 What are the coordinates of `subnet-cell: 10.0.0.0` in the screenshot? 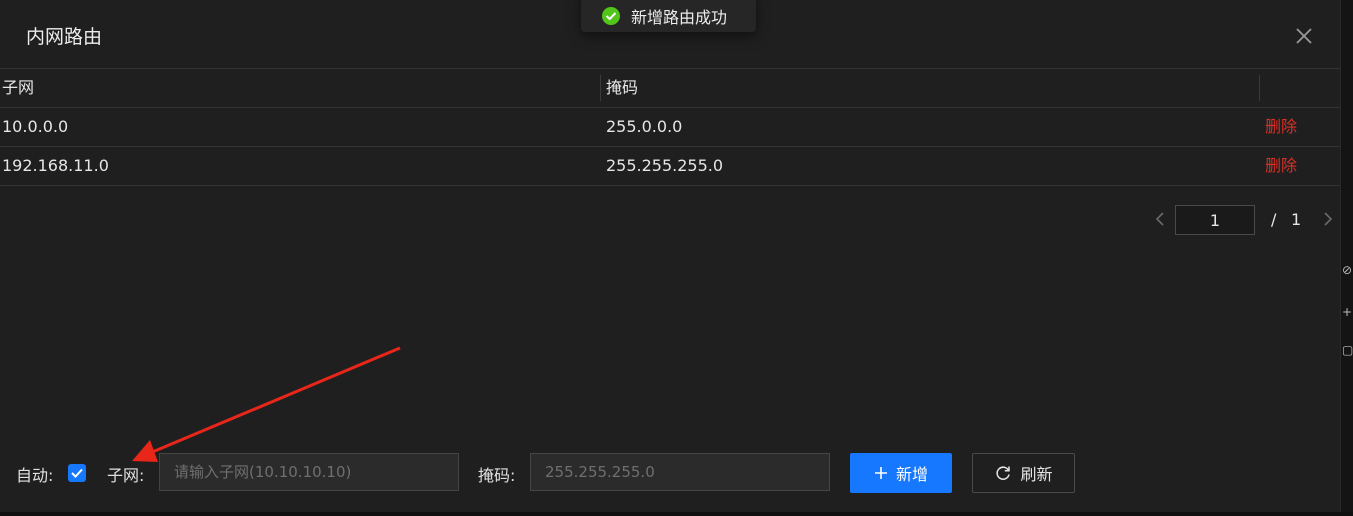 It's located at (35, 126).